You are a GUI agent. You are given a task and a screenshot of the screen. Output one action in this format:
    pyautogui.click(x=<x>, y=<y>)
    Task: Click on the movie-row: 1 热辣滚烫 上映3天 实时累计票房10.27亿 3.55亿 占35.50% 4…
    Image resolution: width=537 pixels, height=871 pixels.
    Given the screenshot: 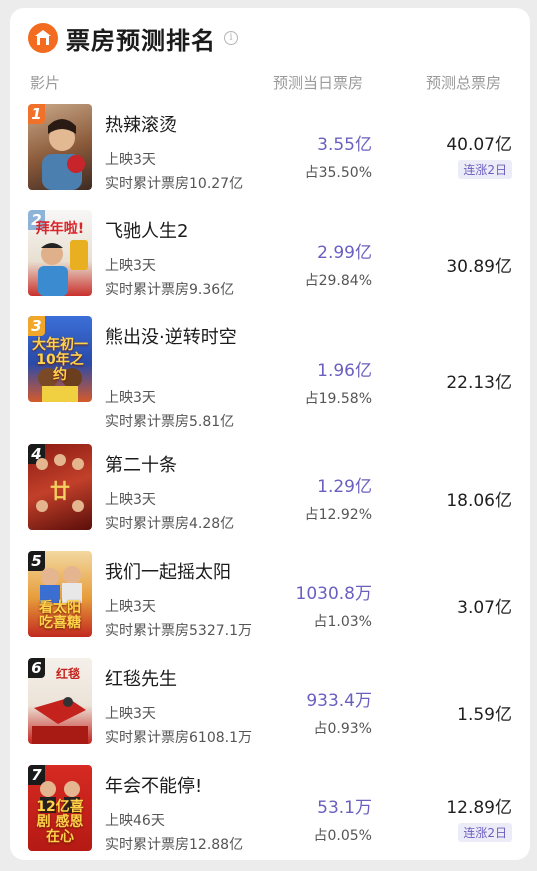 What is the action you would take?
    pyautogui.click(x=270, y=157)
    